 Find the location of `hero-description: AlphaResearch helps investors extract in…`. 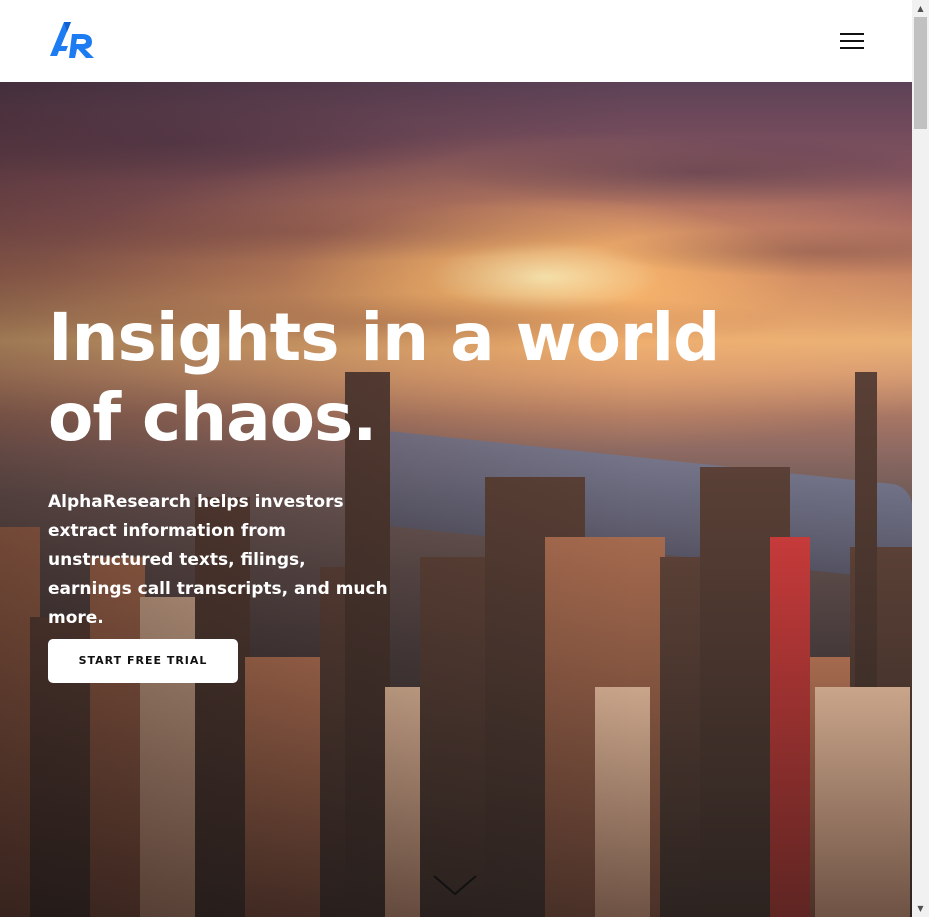

hero-description: AlphaResearch helps investors extract in… is located at coordinates (218, 560).